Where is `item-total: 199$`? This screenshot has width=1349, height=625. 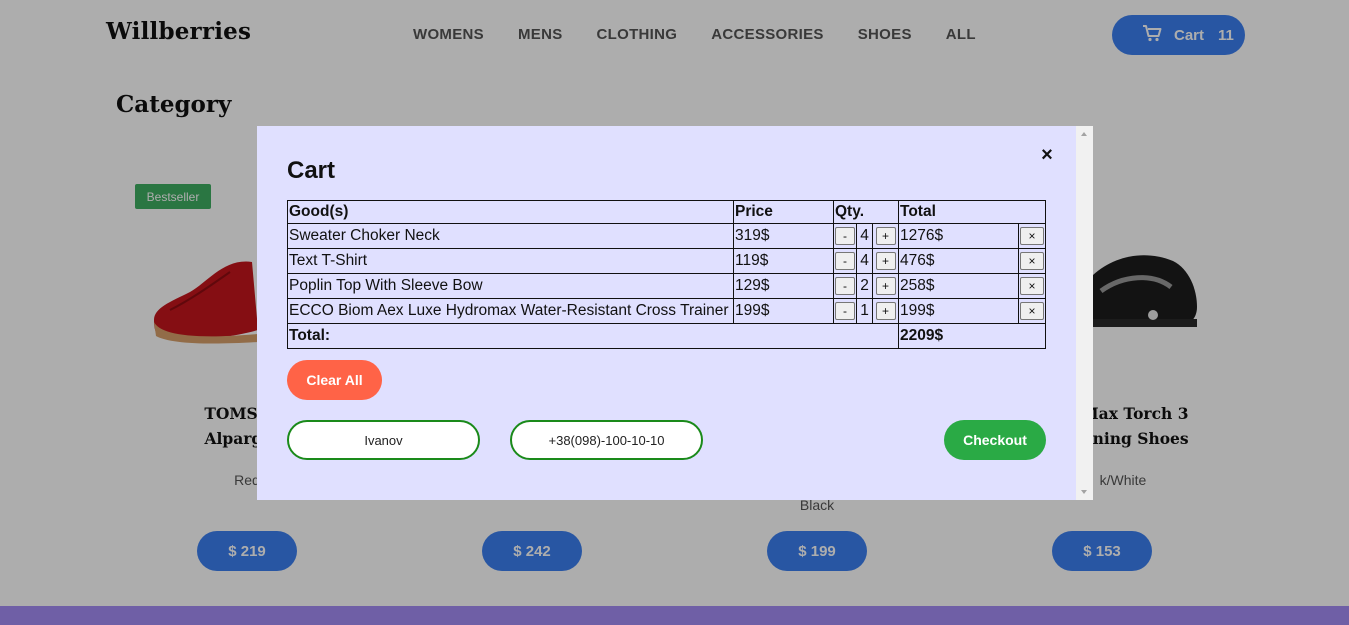
item-total: 199$ is located at coordinates (958, 311).